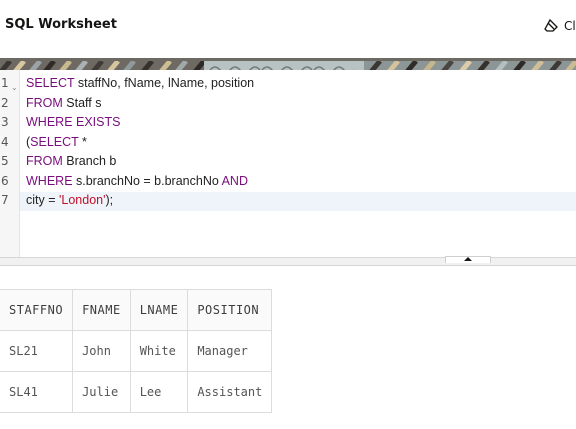 This screenshot has height=429, width=576. Describe the element at coordinates (49, 180) in the screenshot. I see `sql-keyword: WHERE` at that location.